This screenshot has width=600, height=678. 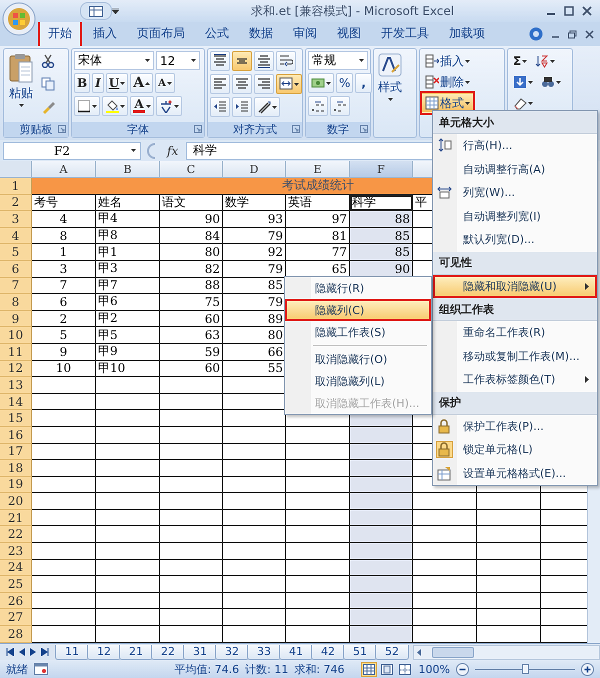 What do you see at coordinates (16, 418) in the screenshot?
I see `row-header: 15` at bounding box center [16, 418].